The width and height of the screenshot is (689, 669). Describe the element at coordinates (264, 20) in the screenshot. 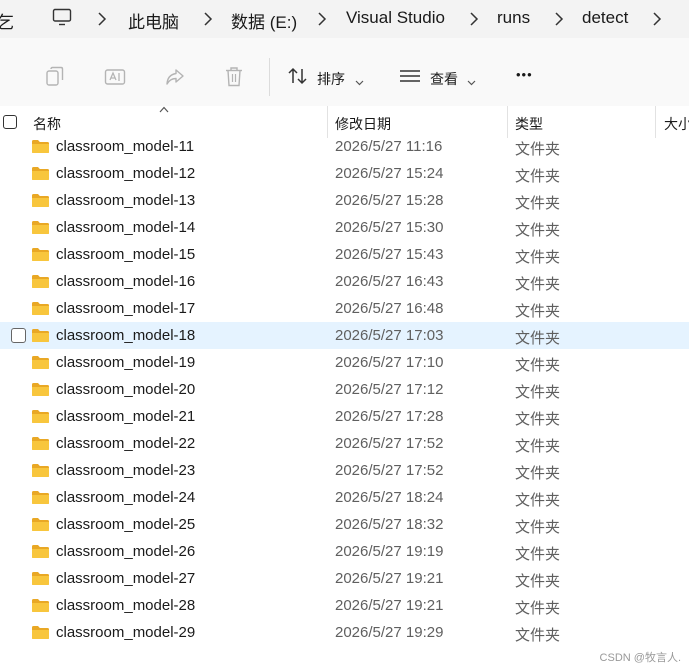

I see `breadcrumb-drive-e: 数据 (E:)` at that location.